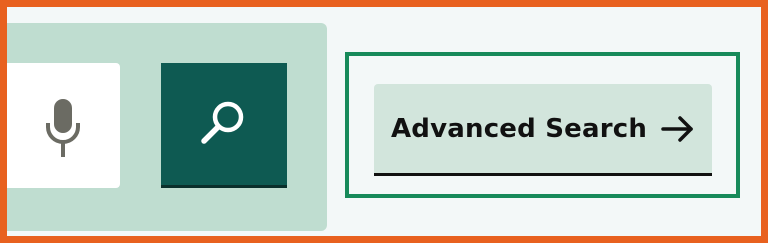 The width and height of the screenshot is (768, 243). I want to click on search-button, so click(224, 125).